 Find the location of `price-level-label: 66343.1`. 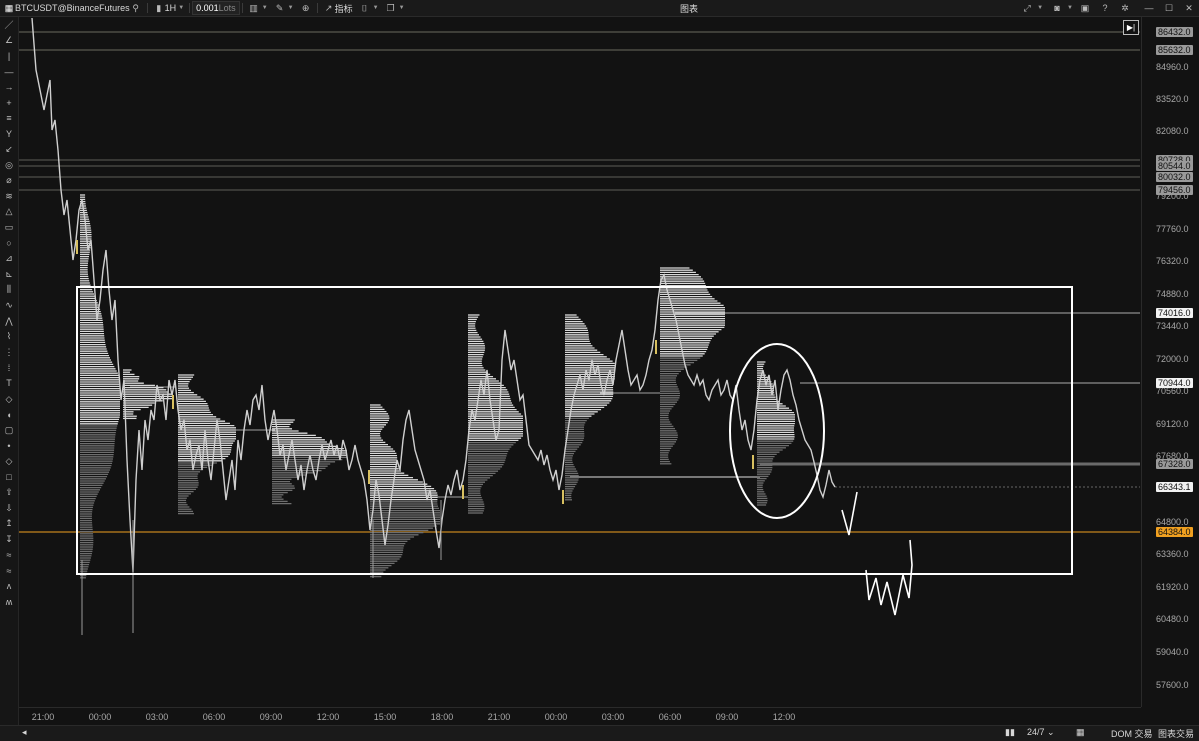

price-level-label: 66343.1 is located at coordinates (1174, 487).